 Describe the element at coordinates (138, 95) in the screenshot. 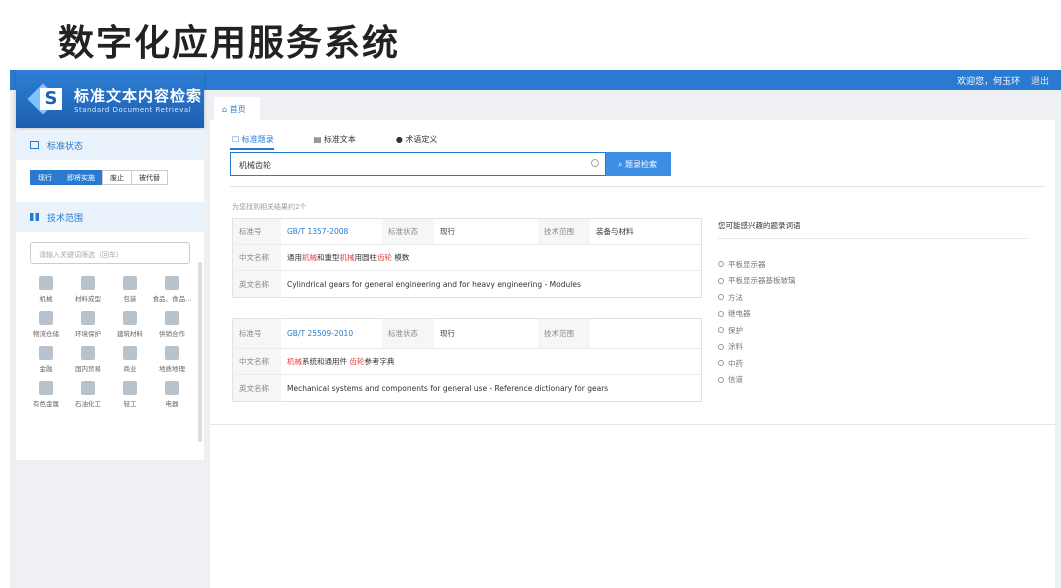

I see `logo-title: 标准文本内容检索` at that location.